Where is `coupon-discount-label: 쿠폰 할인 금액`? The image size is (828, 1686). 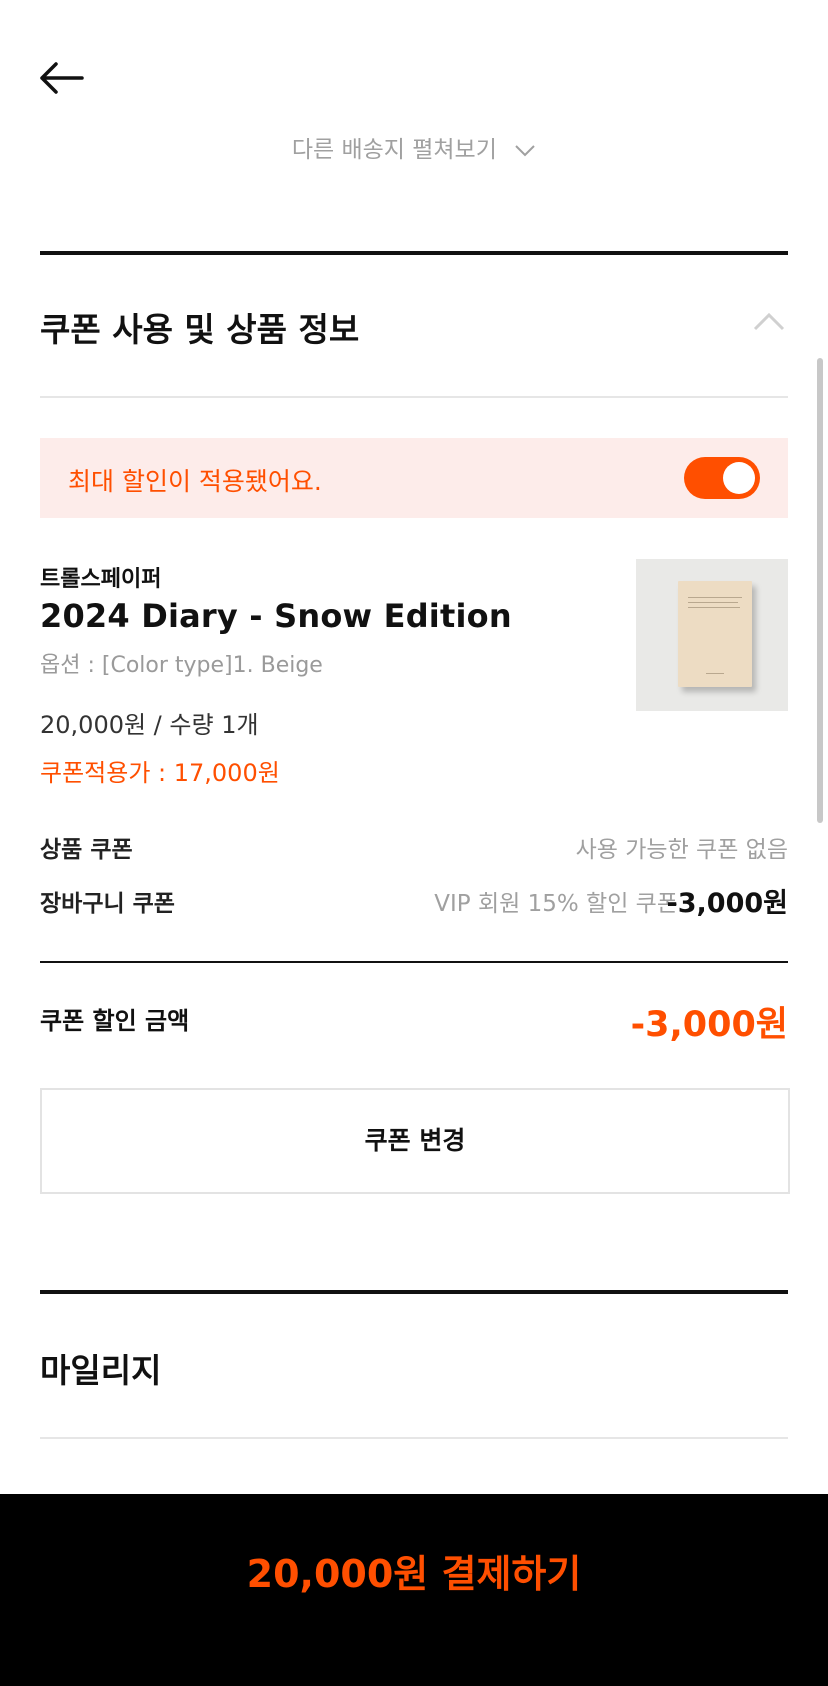
coupon-discount-label: 쿠폰 할인 금액 is located at coordinates (115, 1021).